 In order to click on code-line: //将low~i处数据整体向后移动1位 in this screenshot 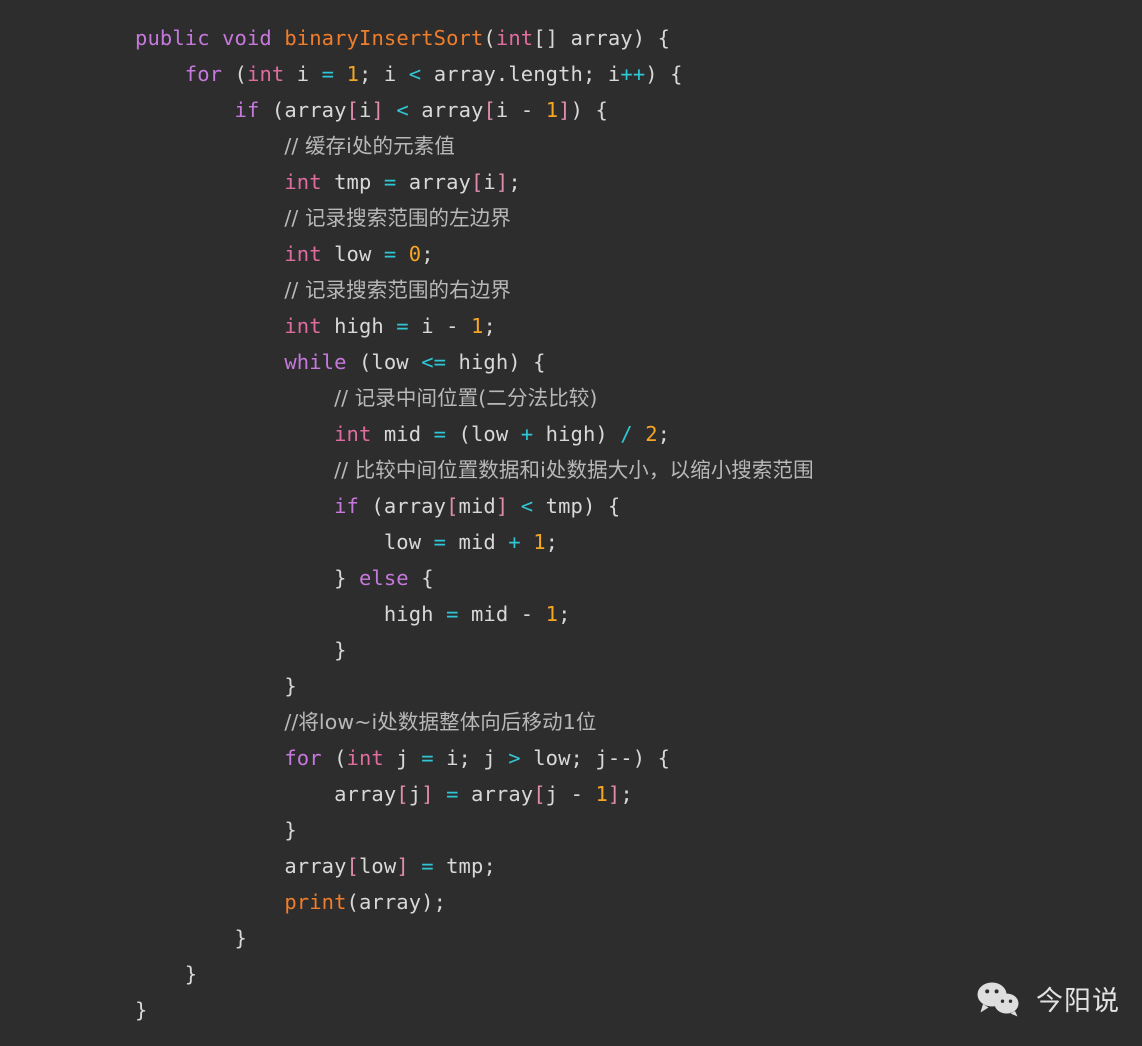, I will do `click(474, 722)`.